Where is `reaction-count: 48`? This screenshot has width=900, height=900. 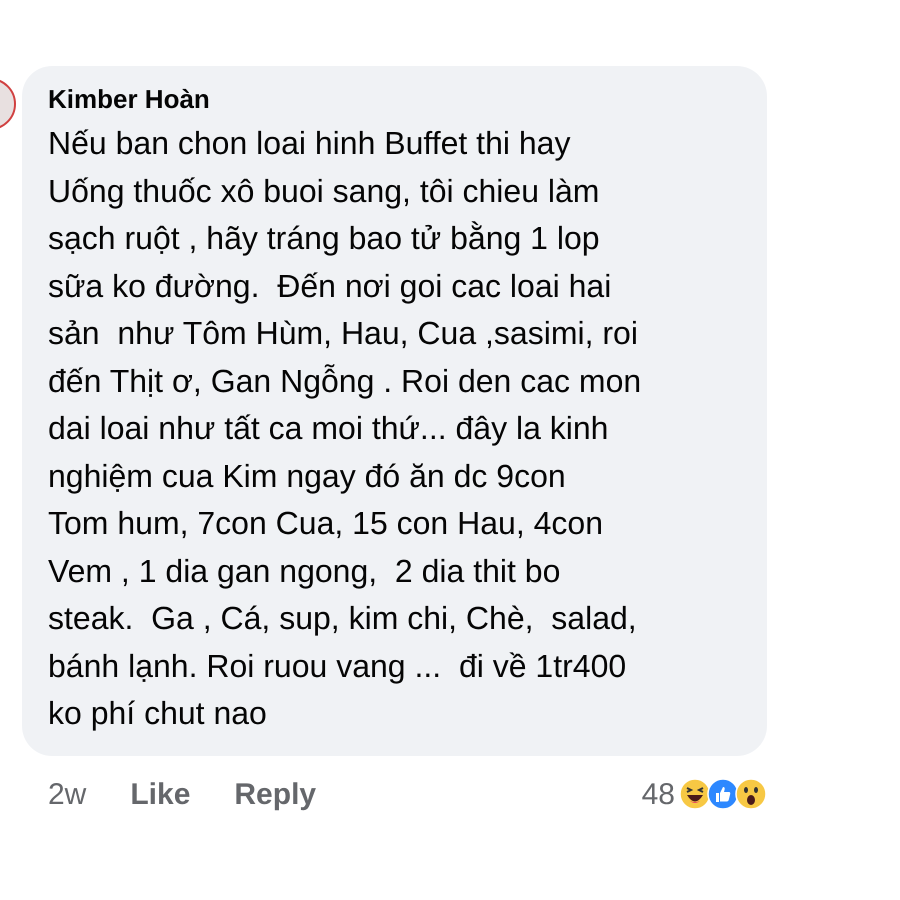 reaction-count: 48 is located at coordinates (658, 794).